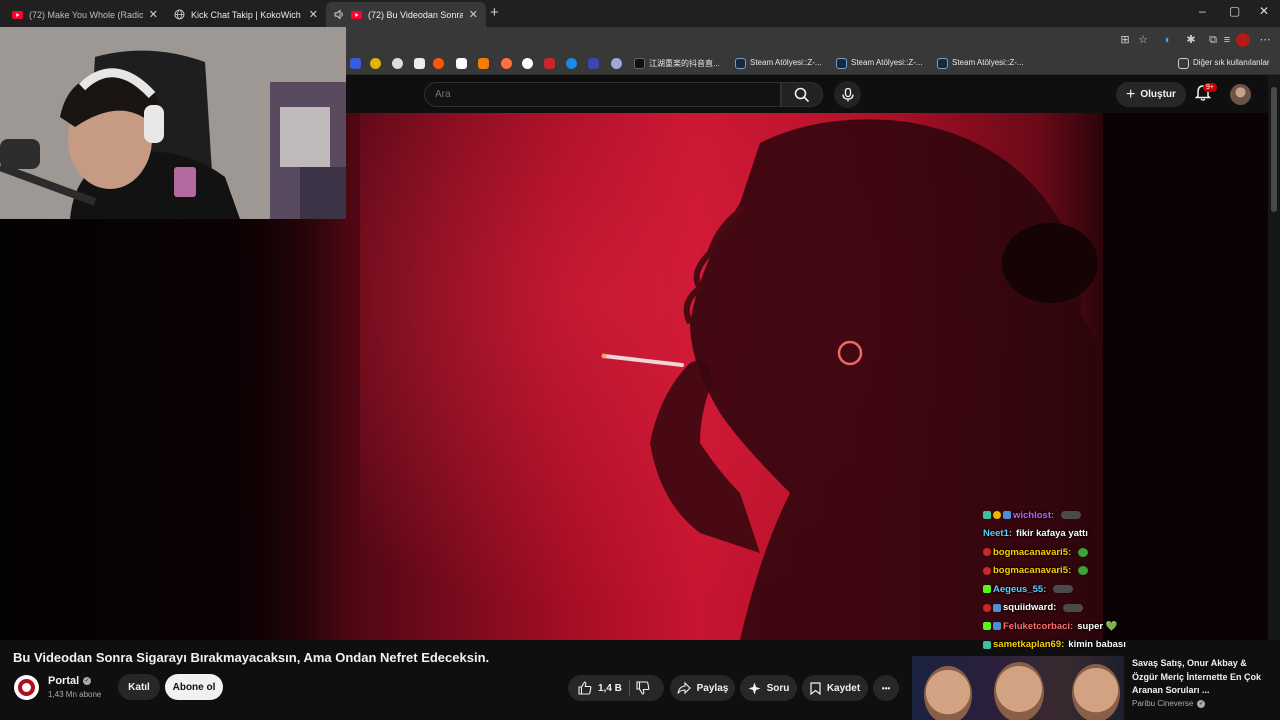  What do you see at coordinates (1183, 63) in the screenshot?
I see `folder-icon` at bounding box center [1183, 63].